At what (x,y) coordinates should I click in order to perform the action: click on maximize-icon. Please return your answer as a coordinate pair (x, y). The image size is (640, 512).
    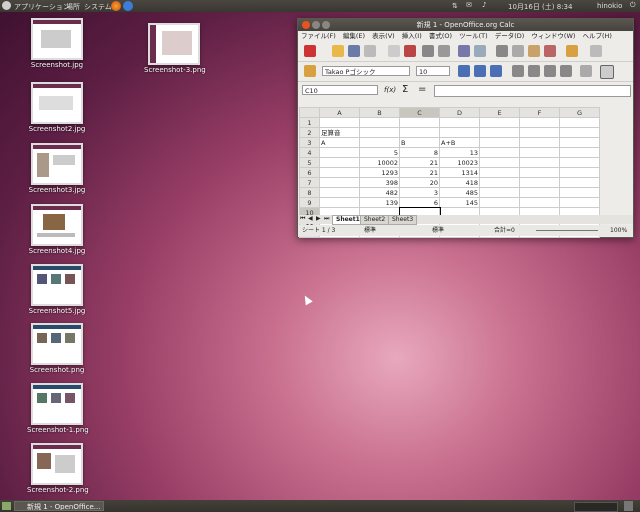
    Looking at the image, I should click on (326, 25).